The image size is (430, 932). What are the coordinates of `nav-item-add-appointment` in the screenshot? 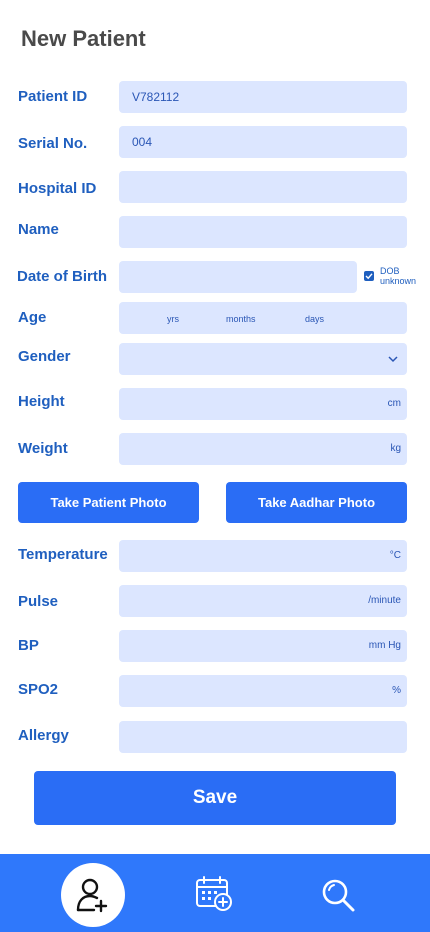 It's located at (214, 894).